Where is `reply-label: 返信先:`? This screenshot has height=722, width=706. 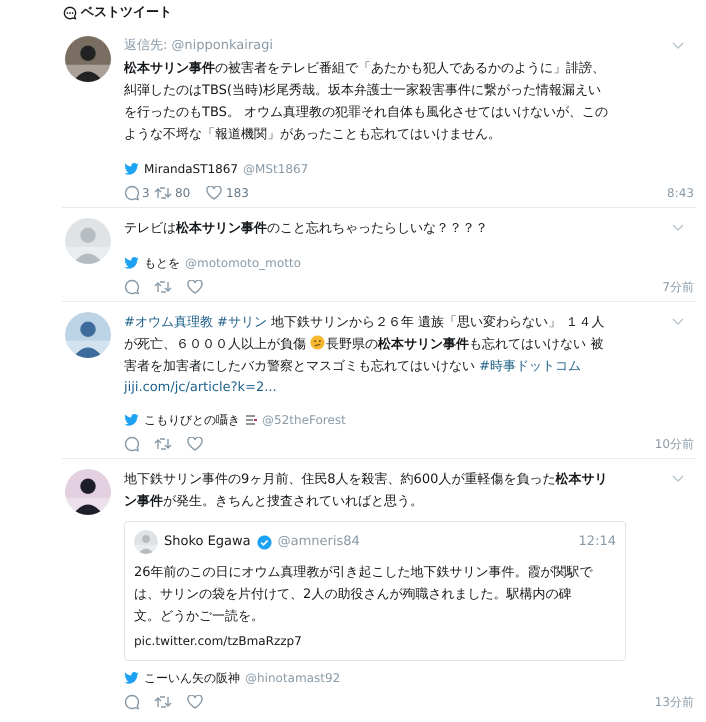
reply-label: 返信先: is located at coordinates (146, 46).